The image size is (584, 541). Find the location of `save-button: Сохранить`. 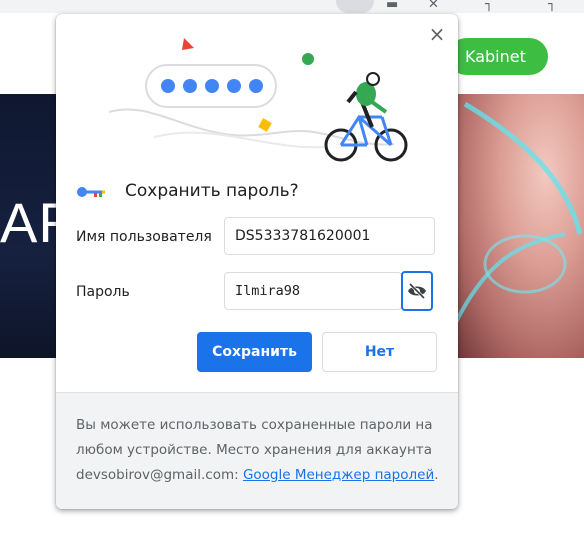

save-button: Сохранить is located at coordinates (254, 352).